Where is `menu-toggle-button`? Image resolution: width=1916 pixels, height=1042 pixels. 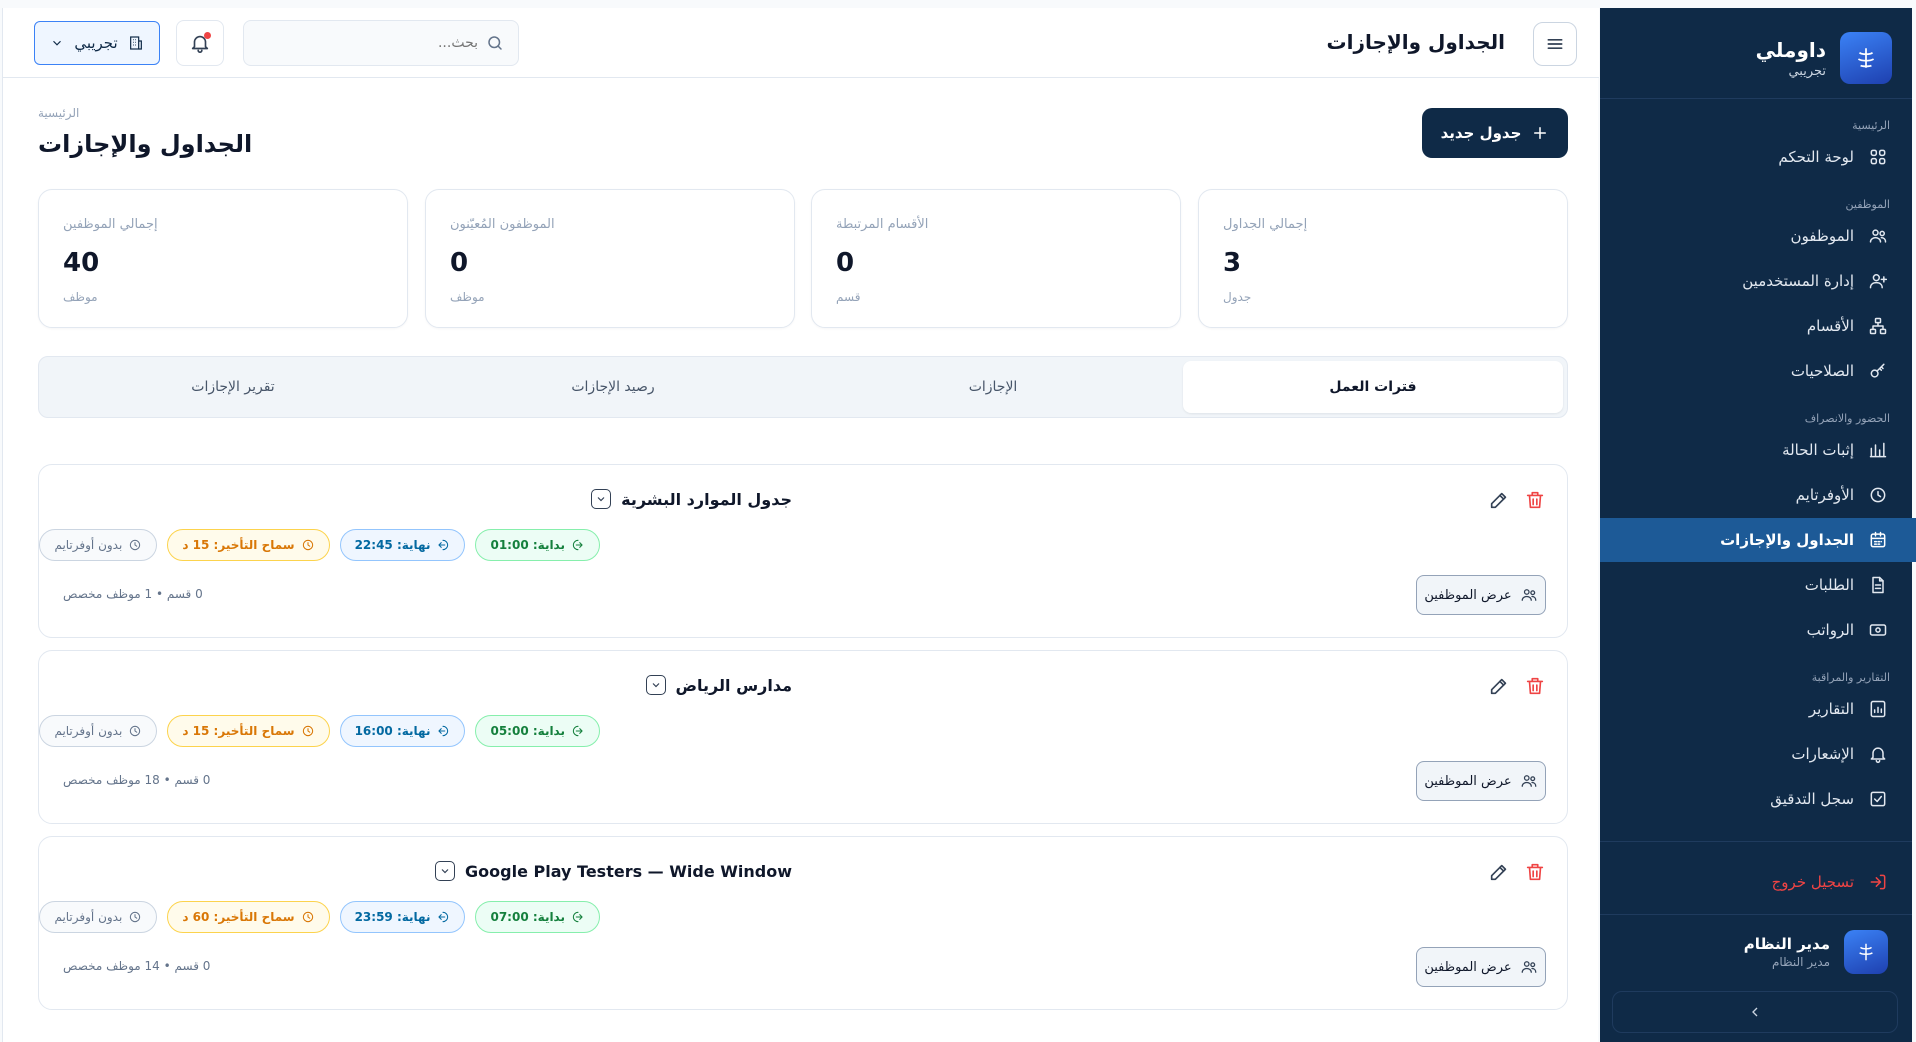 menu-toggle-button is located at coordinates (1555, 44).